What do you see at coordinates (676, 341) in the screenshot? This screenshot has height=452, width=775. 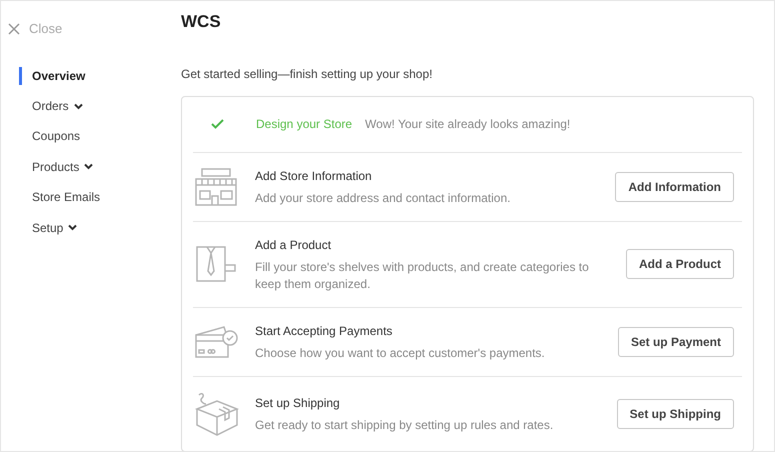 I see `task-button: Set up Payment` at bounding box center [676, 341].